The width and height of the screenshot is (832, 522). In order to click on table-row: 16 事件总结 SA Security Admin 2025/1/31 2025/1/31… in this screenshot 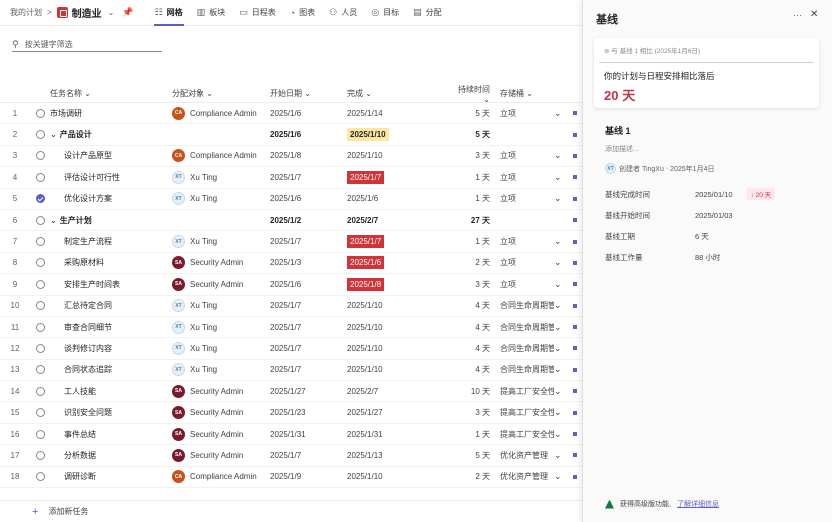, I will do `click(291, 435)`.